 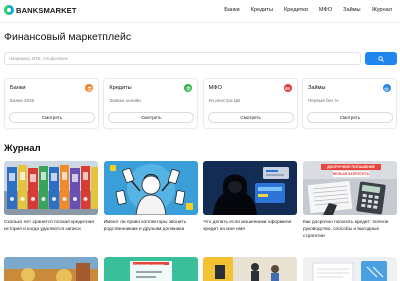 What do you see at coordinates (287, 88) in the screenshot?
I see `mfo-icon` at bounding box center [287, 88].